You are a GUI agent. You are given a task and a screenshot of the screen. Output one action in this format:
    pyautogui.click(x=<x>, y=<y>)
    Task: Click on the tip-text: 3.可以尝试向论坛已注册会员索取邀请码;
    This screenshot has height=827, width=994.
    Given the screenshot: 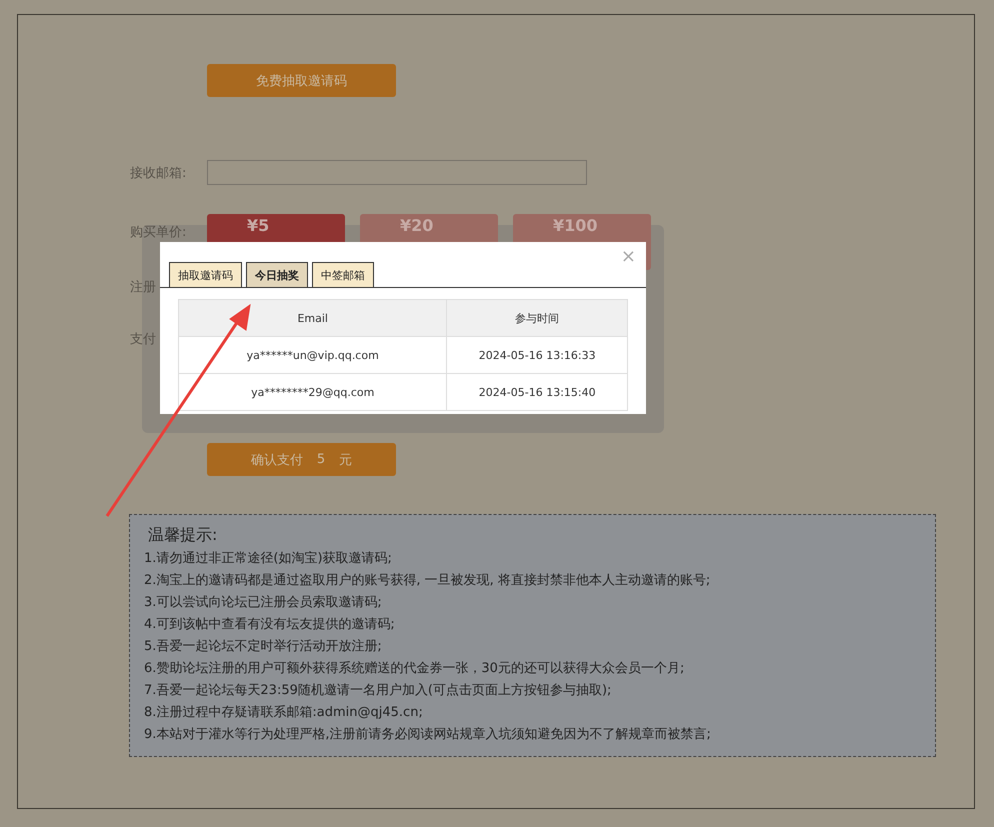 What is the action you would take?
    pyautogui.click(x=263, y=603)
    